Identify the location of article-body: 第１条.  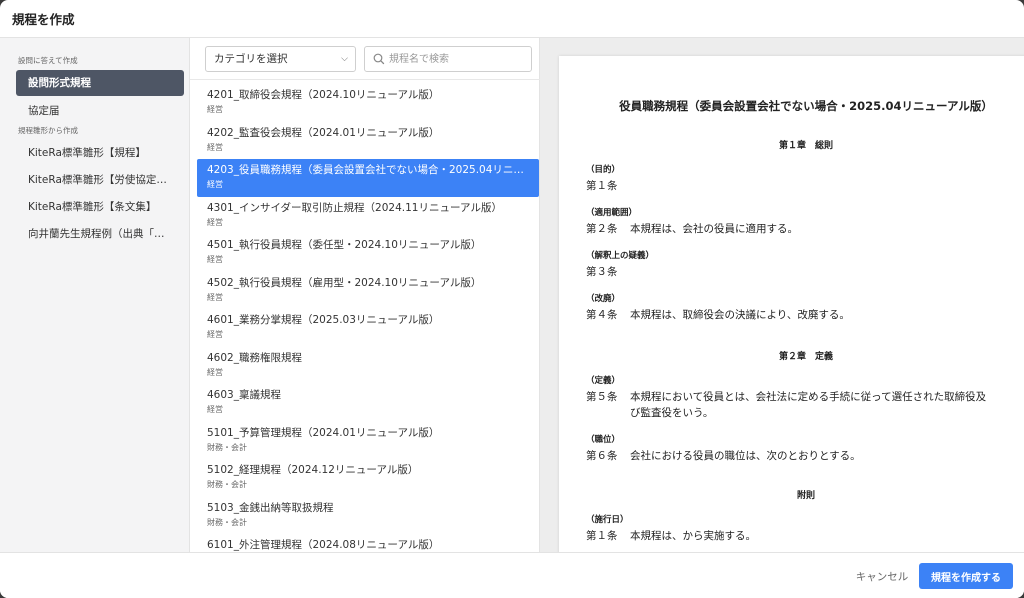
(805, 186).